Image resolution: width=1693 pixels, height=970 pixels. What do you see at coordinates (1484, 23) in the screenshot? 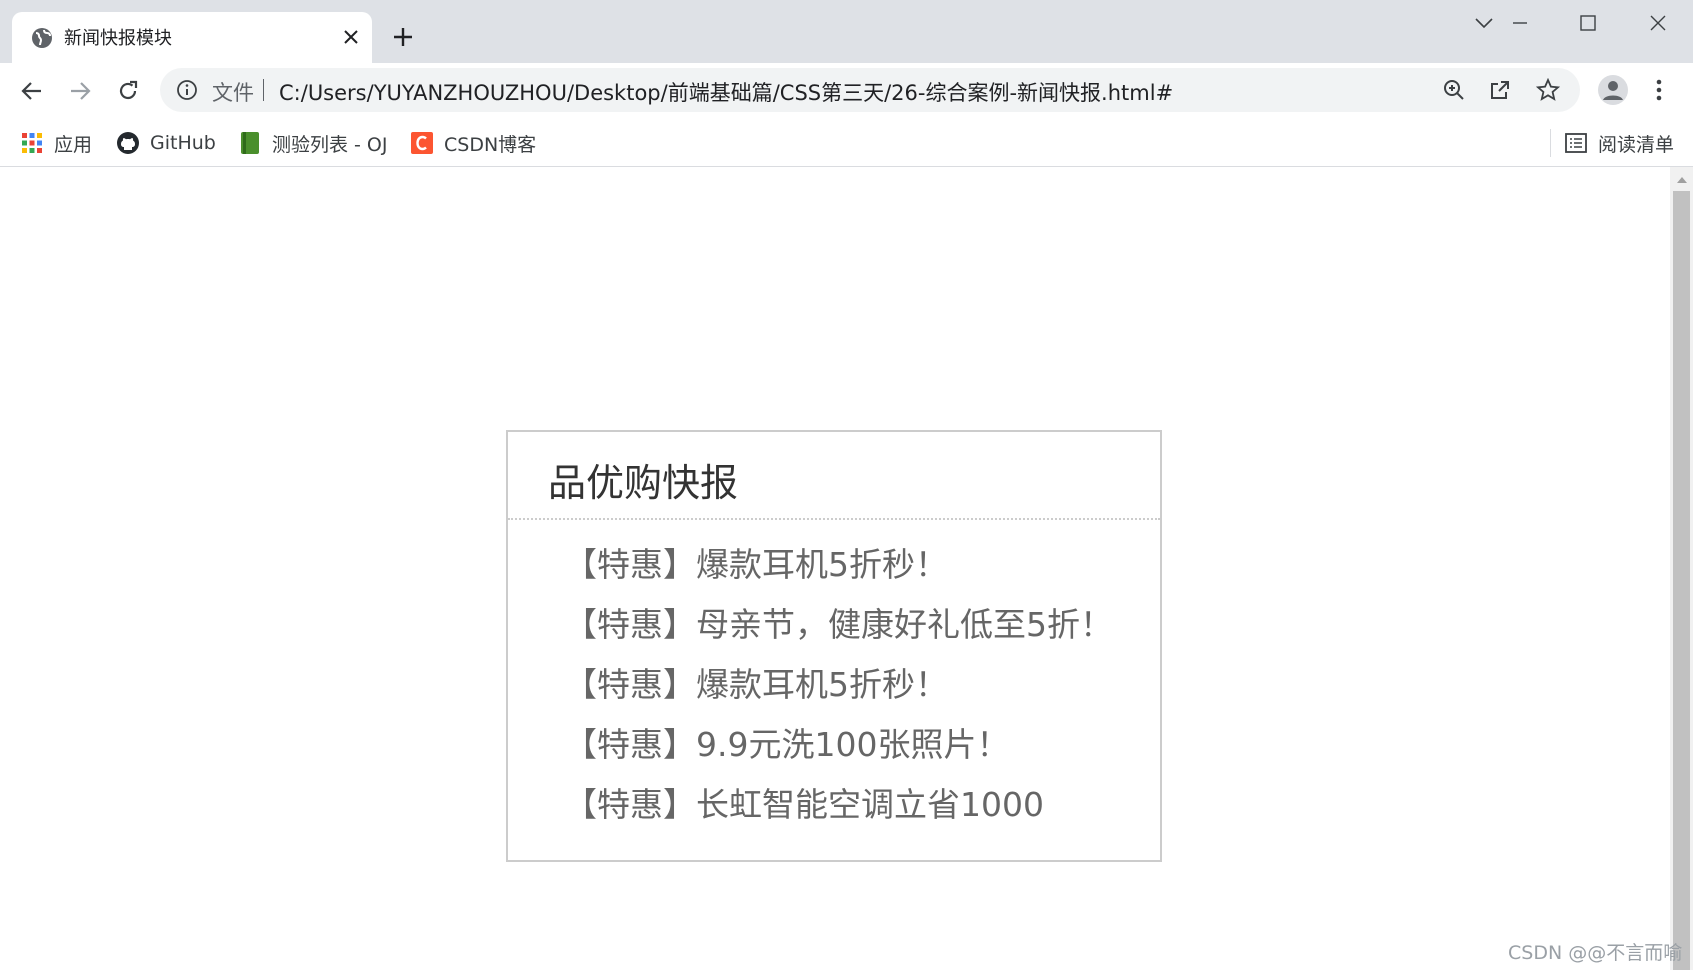
I see `chevron-down-icon` at bounding box center [1484, 23].